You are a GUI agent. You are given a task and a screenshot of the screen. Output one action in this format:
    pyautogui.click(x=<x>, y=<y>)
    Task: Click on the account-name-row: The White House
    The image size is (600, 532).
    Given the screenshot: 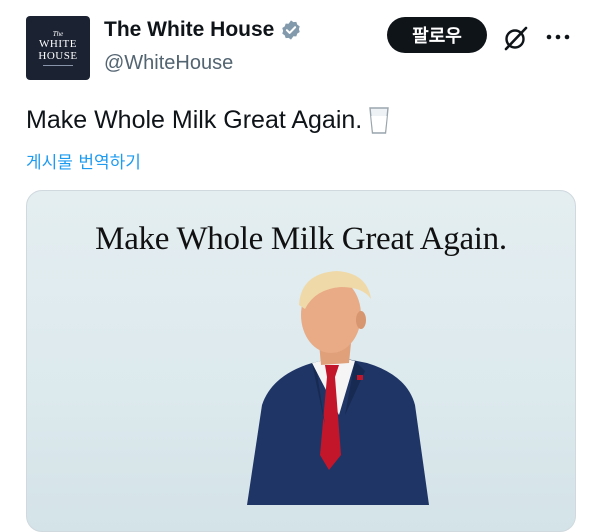 What is the action you would take?
    pyautogui.click(x=203, y=30)
    